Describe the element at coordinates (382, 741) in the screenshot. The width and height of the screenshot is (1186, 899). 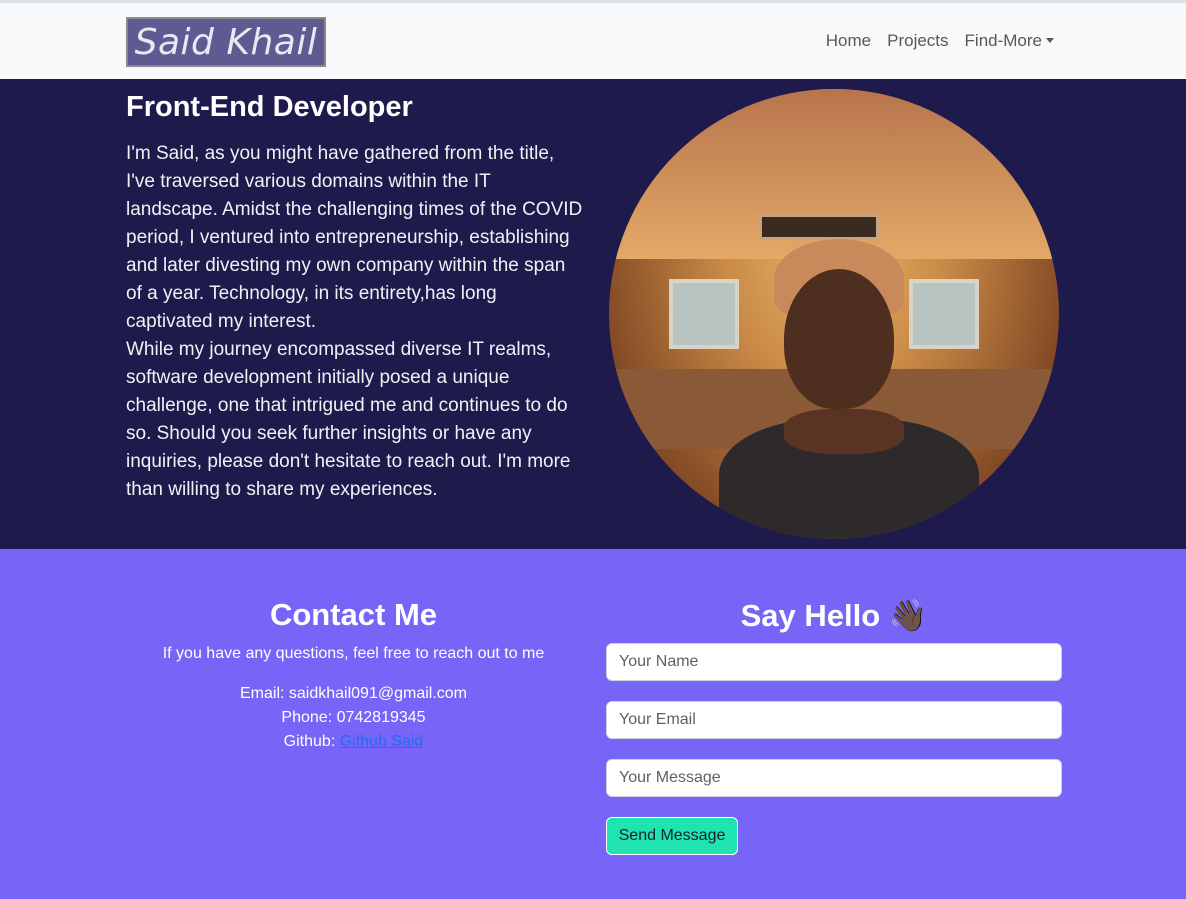
I see `github-link: Github Said` at that location.